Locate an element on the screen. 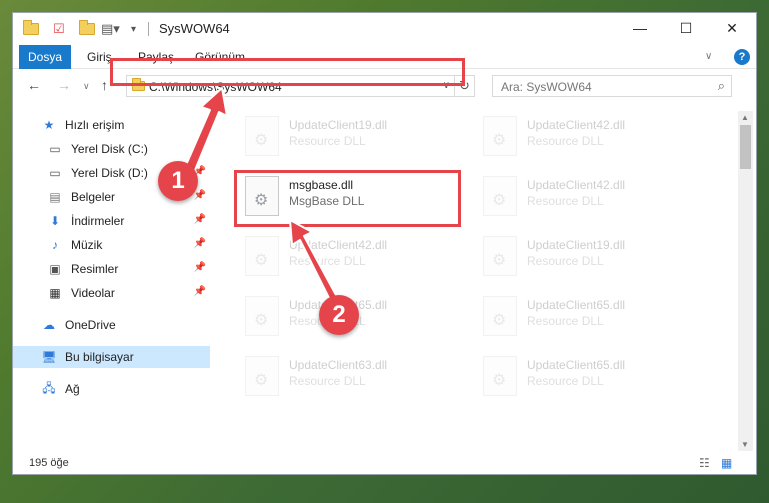 This screenshot has height=503, width=769. properties-icon: ☑ is located at coordinates (59, 29).